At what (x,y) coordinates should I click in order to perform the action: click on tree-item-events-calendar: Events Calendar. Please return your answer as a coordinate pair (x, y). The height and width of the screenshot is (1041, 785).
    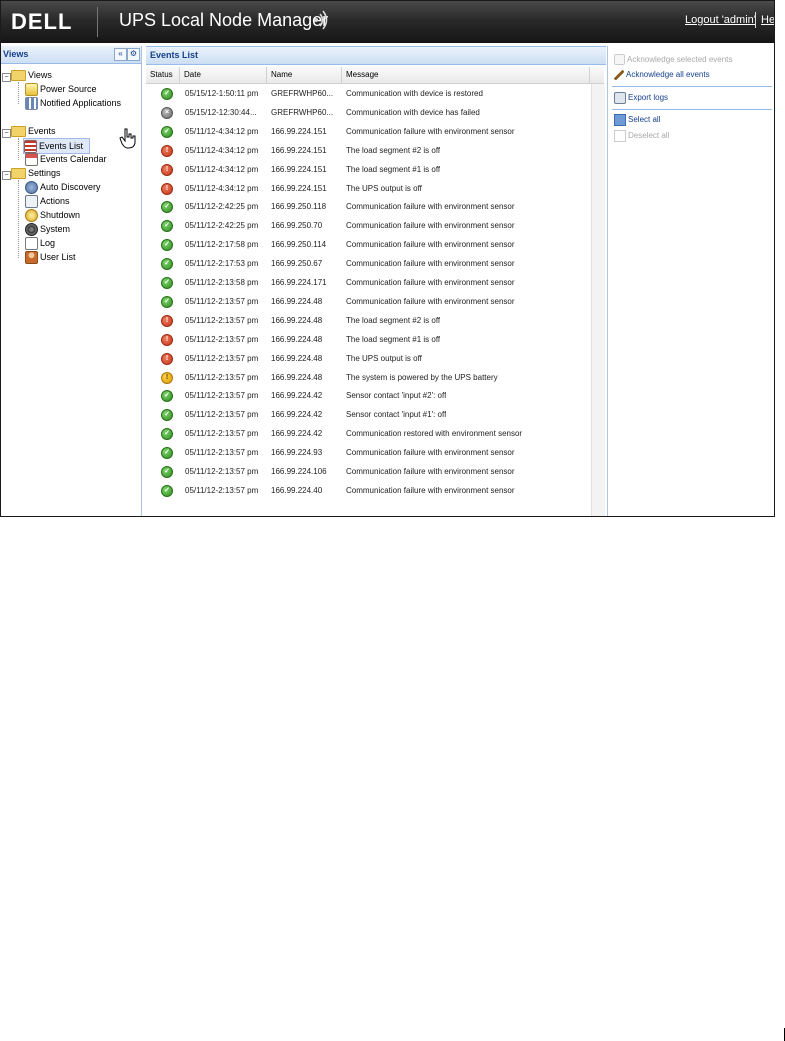
    Looking at the image, I should click on (66, 159).